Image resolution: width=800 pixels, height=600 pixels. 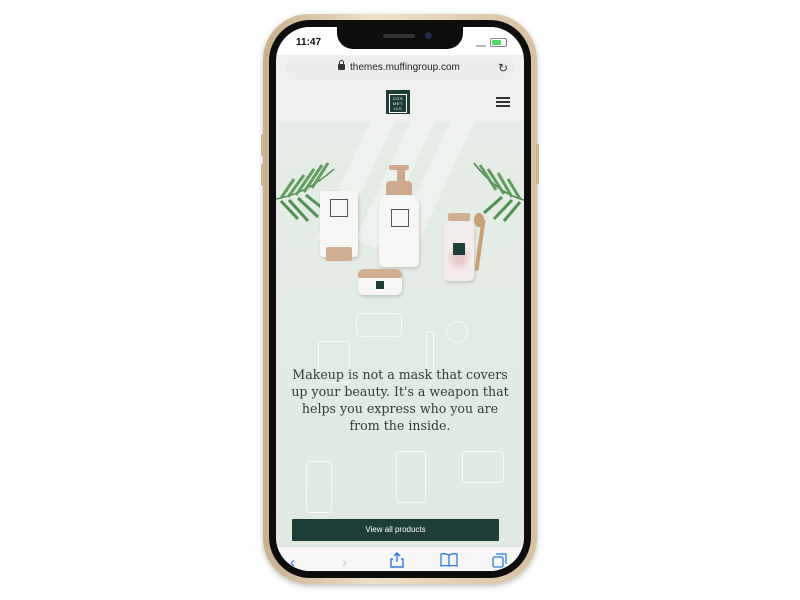 What do you see at coordinates (428, 35) in the screenshot?
I see `front-camera` at bounding box center [428, 35].